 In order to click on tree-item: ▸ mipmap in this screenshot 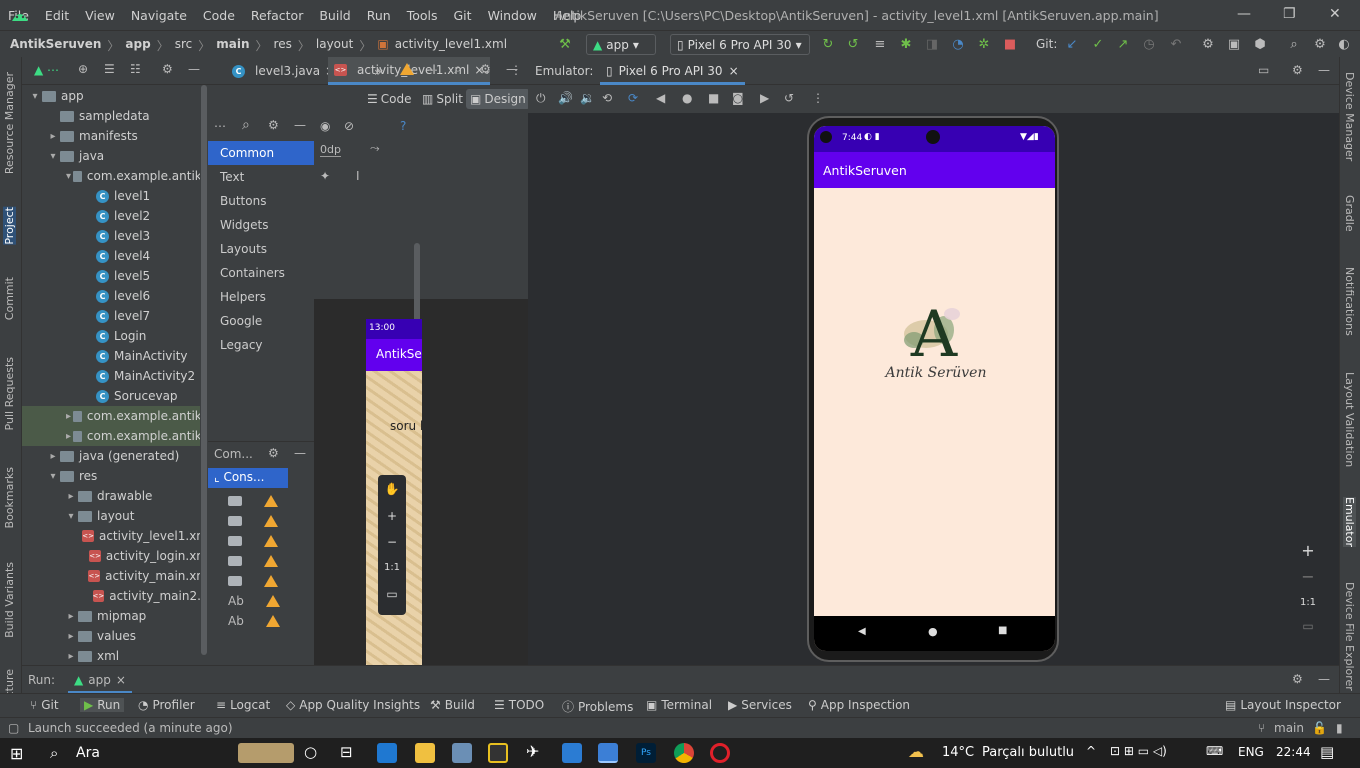, I will do `click(115, 616)`.